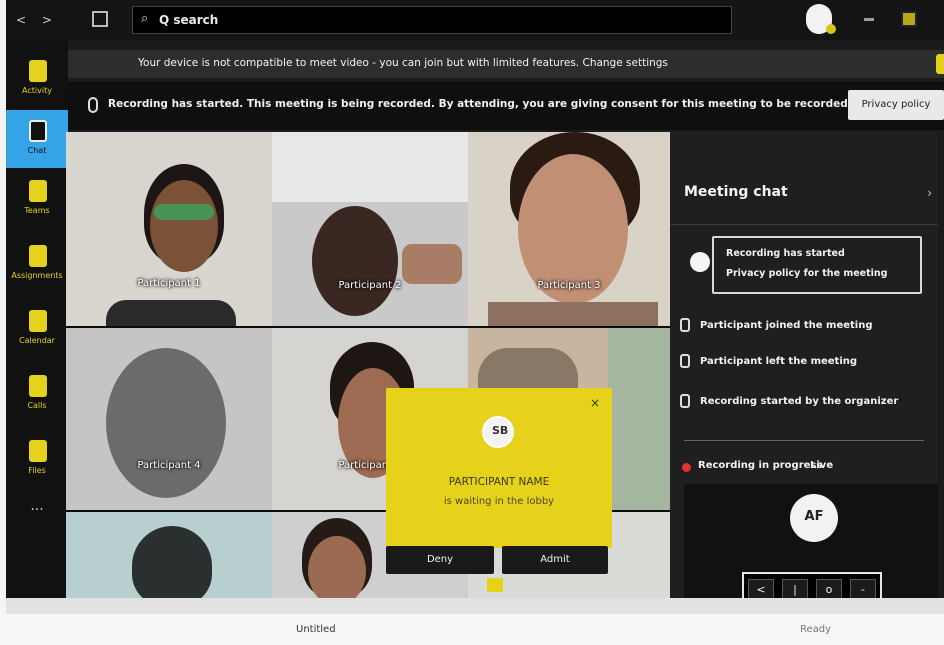 This screenshot has height=645, width=944. What do you see at coordinates (37, 20) in the screenshot?
I see `nav-arrows: < >` at bounding box center [37, 20].